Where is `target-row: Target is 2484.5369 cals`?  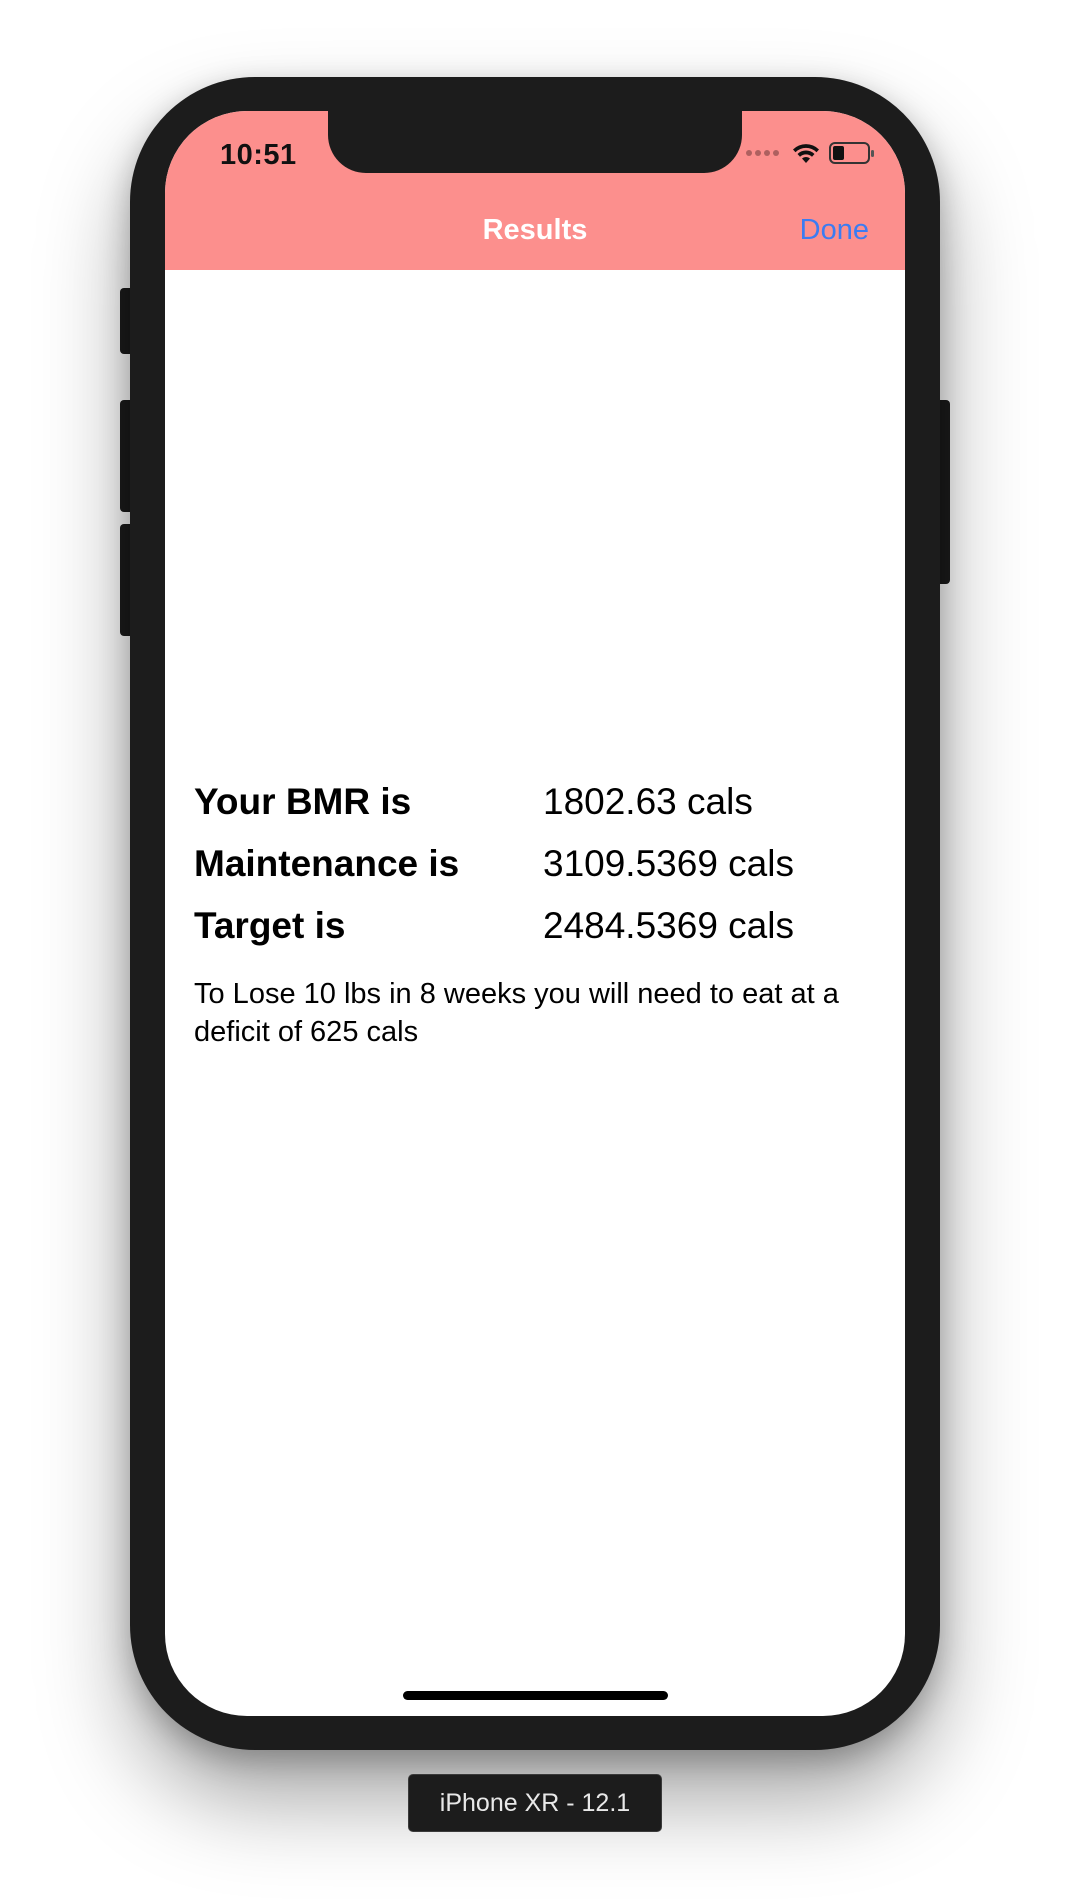 target-row: Target is 2484.5369 cals is located at coordinates (539, 936).